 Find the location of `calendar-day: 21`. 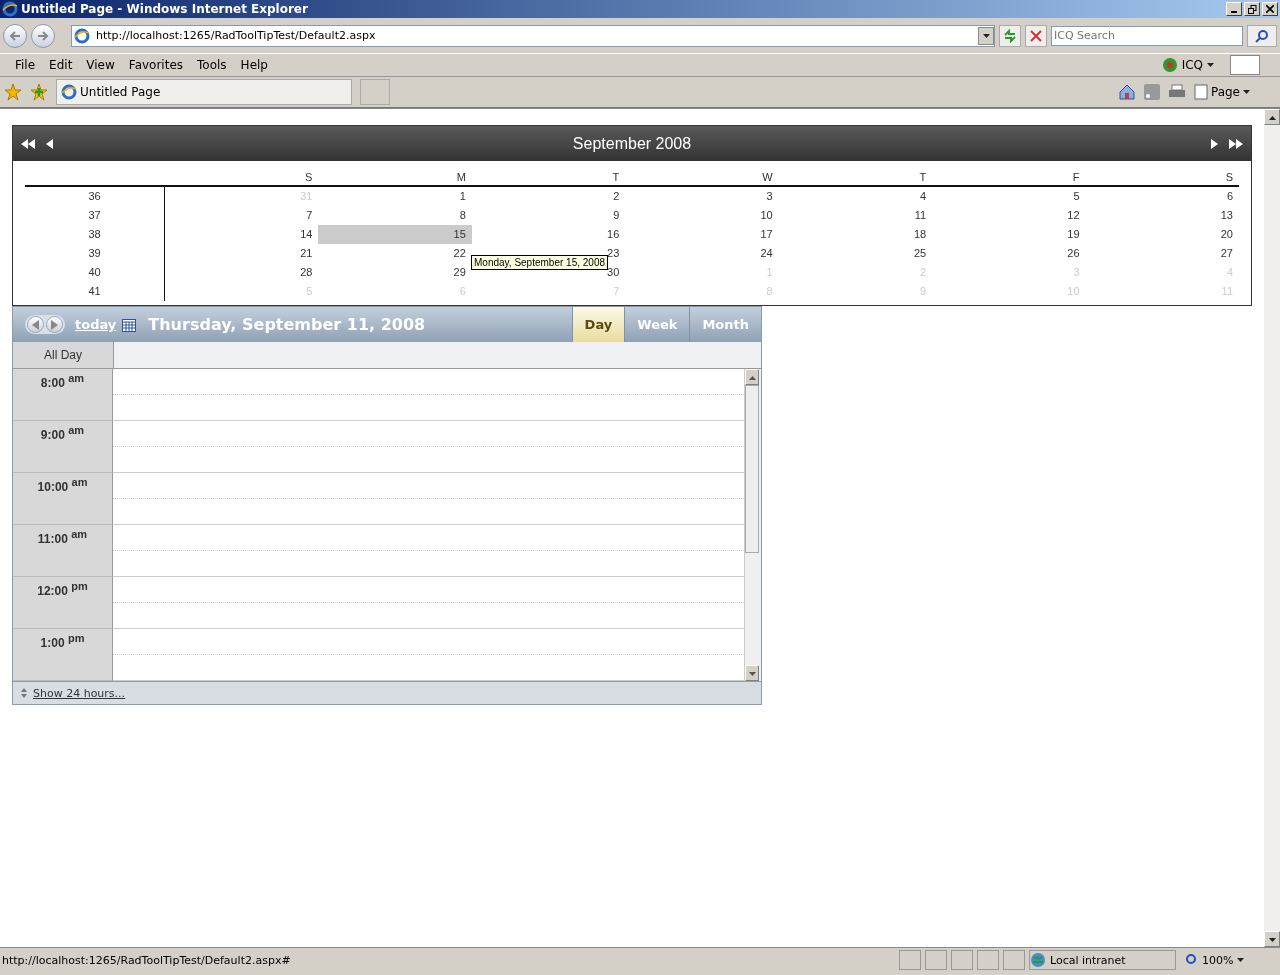

calendar-day: 21 is located at coordinates (242, 253).